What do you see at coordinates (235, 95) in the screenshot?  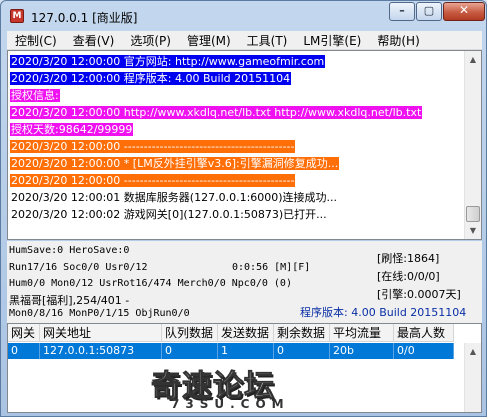 I see `log-line: 授权信息:` at bounding box center [235, 95].